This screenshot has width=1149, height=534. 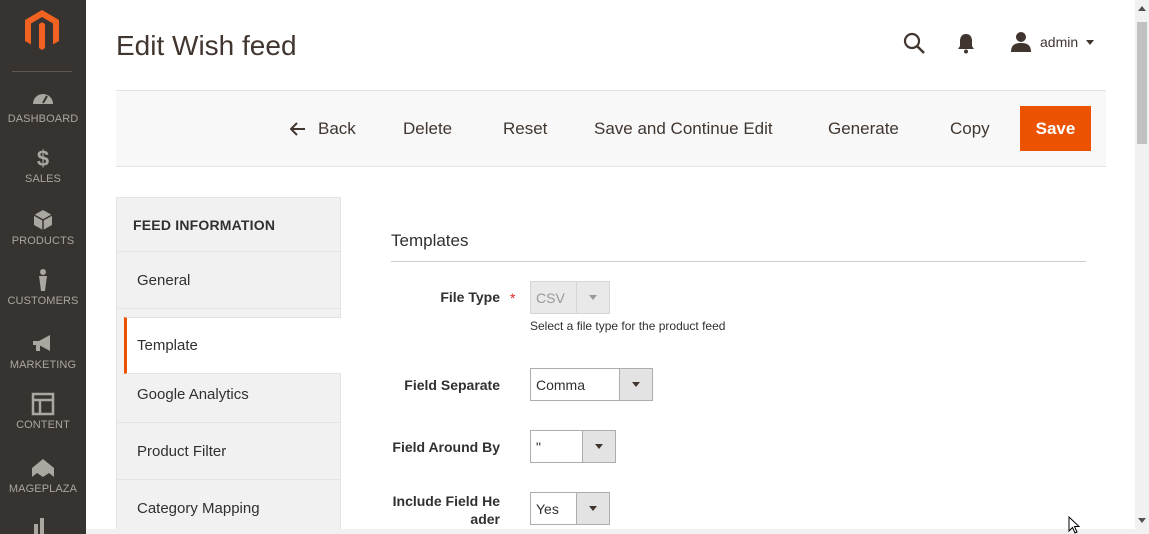 What do you see at coordinates (561, 384) in the screenshot?
I see `field-separate-value: Comma` at bounding box center [561, 384].